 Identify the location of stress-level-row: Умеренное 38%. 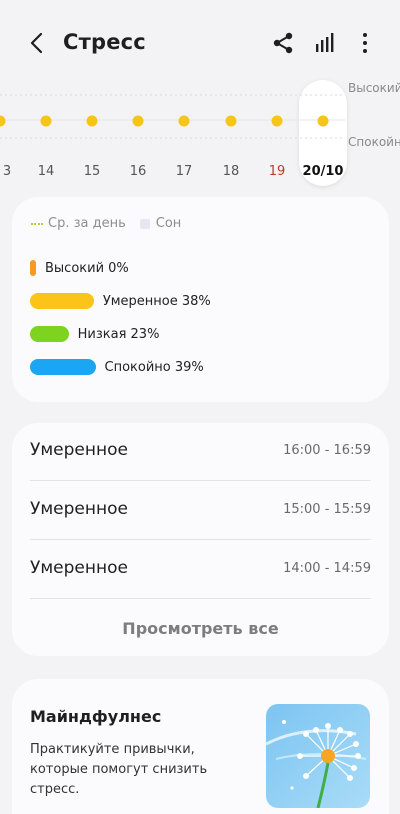
(120, 301).